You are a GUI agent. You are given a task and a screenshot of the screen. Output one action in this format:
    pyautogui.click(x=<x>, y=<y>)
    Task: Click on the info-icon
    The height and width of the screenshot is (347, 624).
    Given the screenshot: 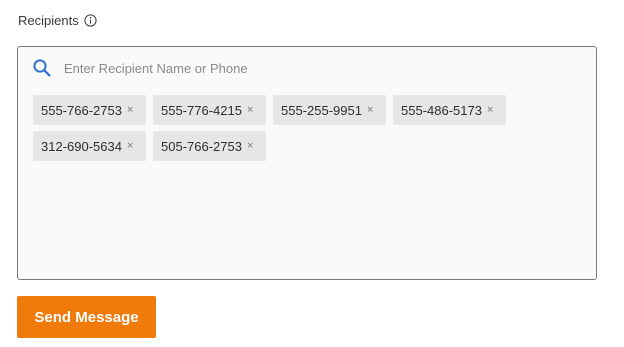 What is the action you would take?
    pyautogui.click(x=90, y=20)
    